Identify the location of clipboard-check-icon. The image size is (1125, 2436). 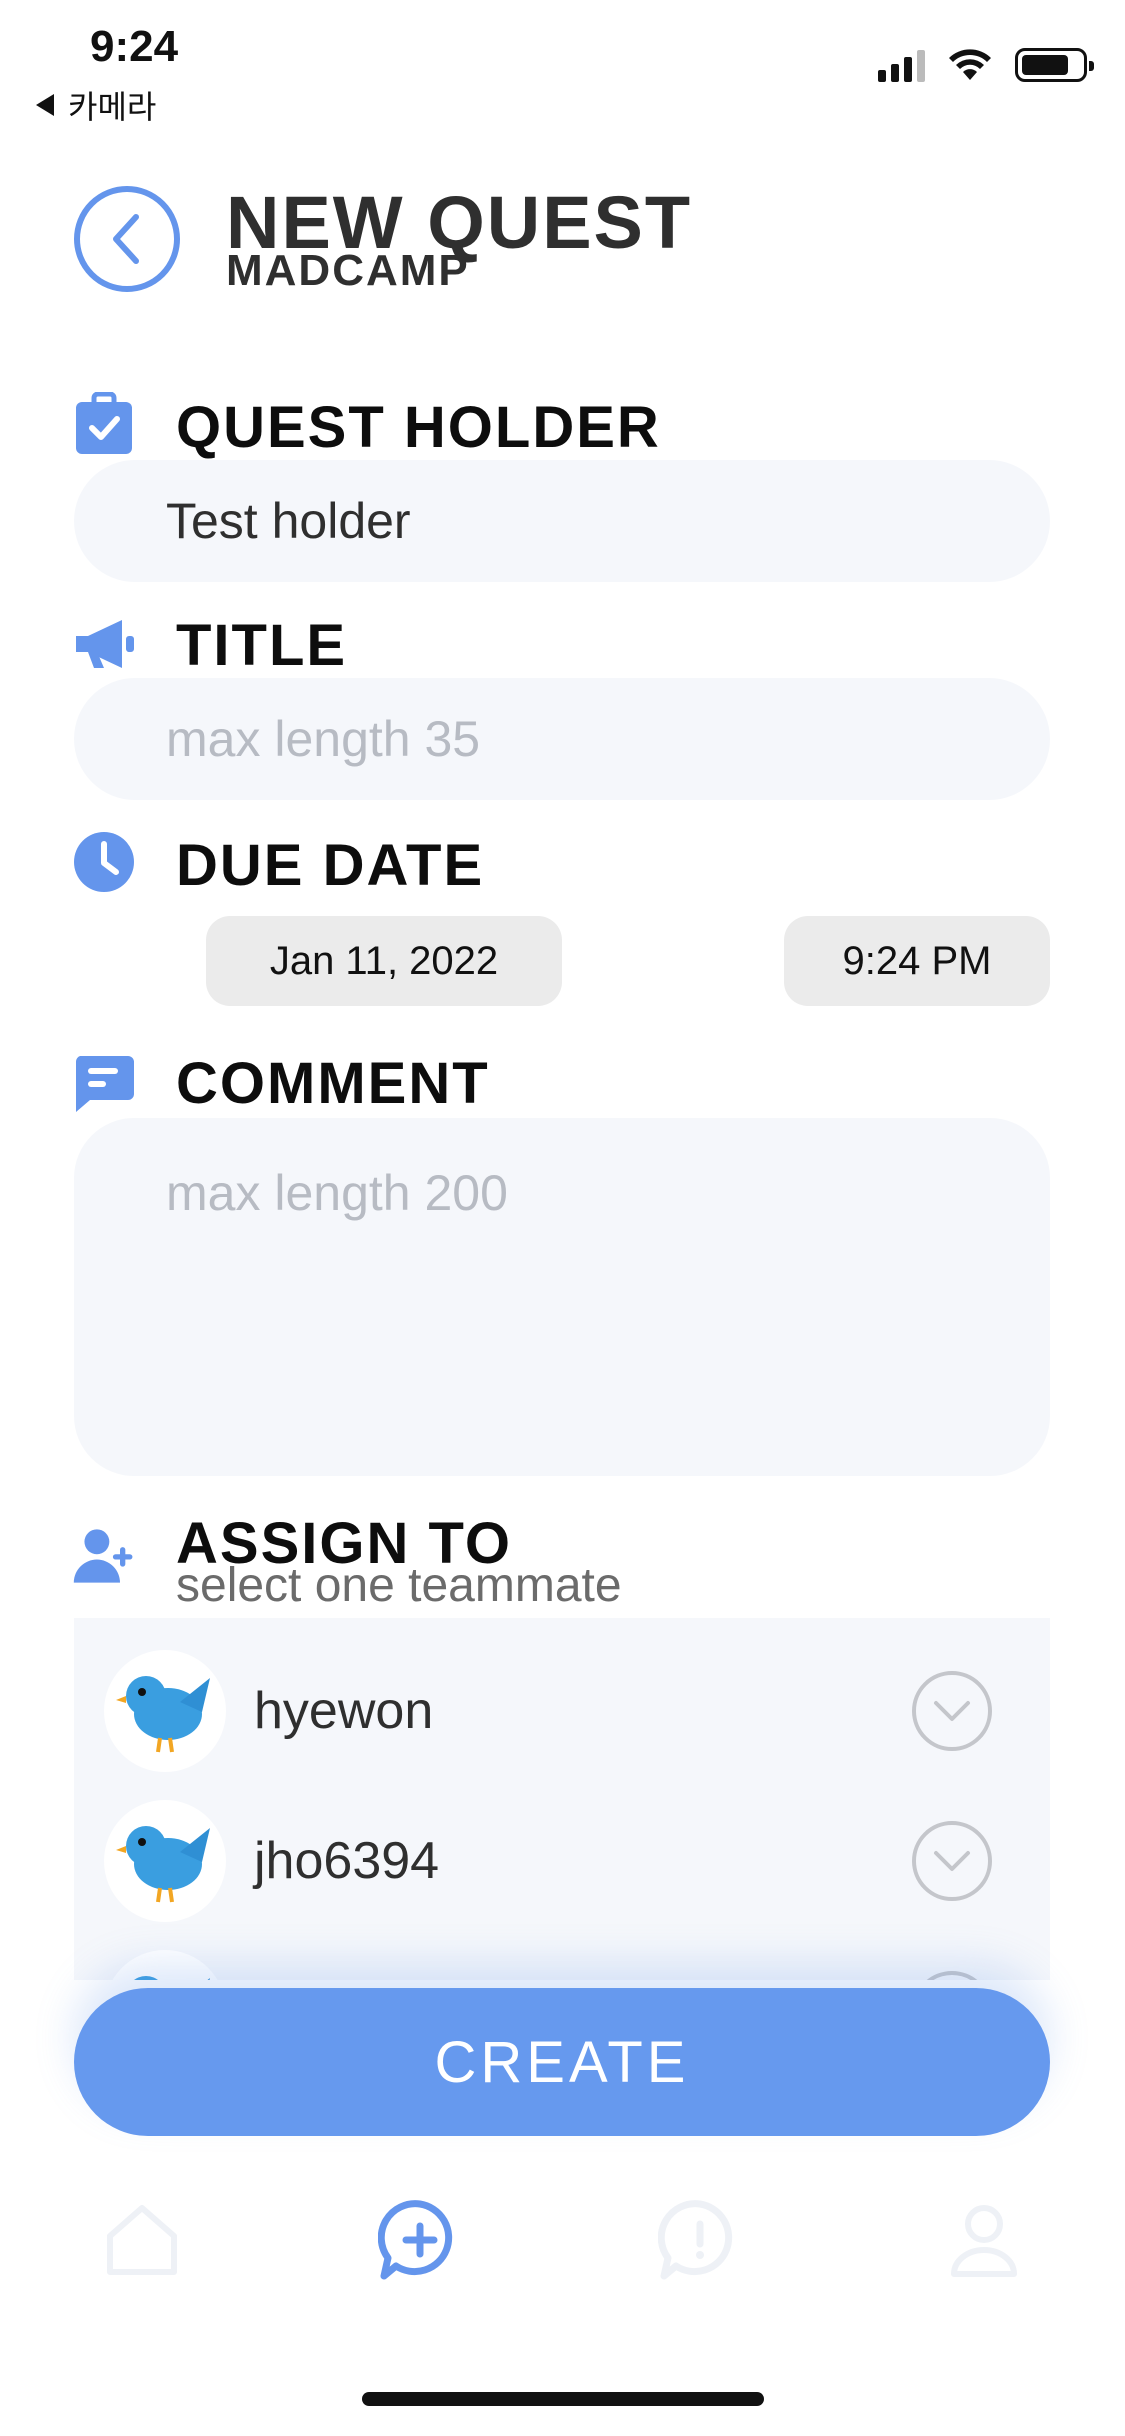
(104, 424).